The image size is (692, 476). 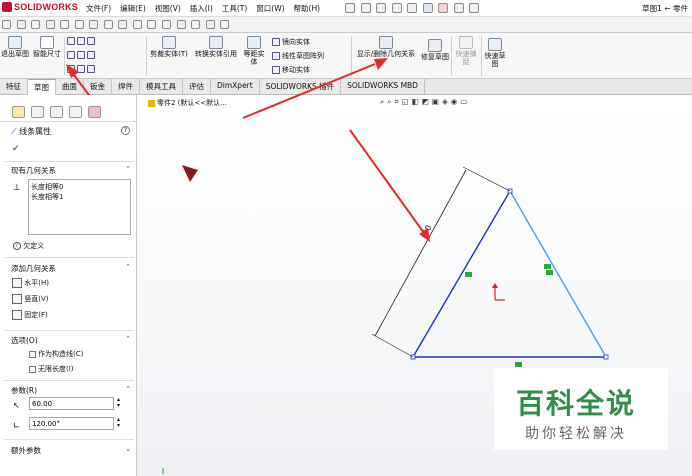 What do you see at coordinates (33, 268) in the screenshot?
I see `add-relations-header: 添加几何关系` at bounding box center [33, 268].